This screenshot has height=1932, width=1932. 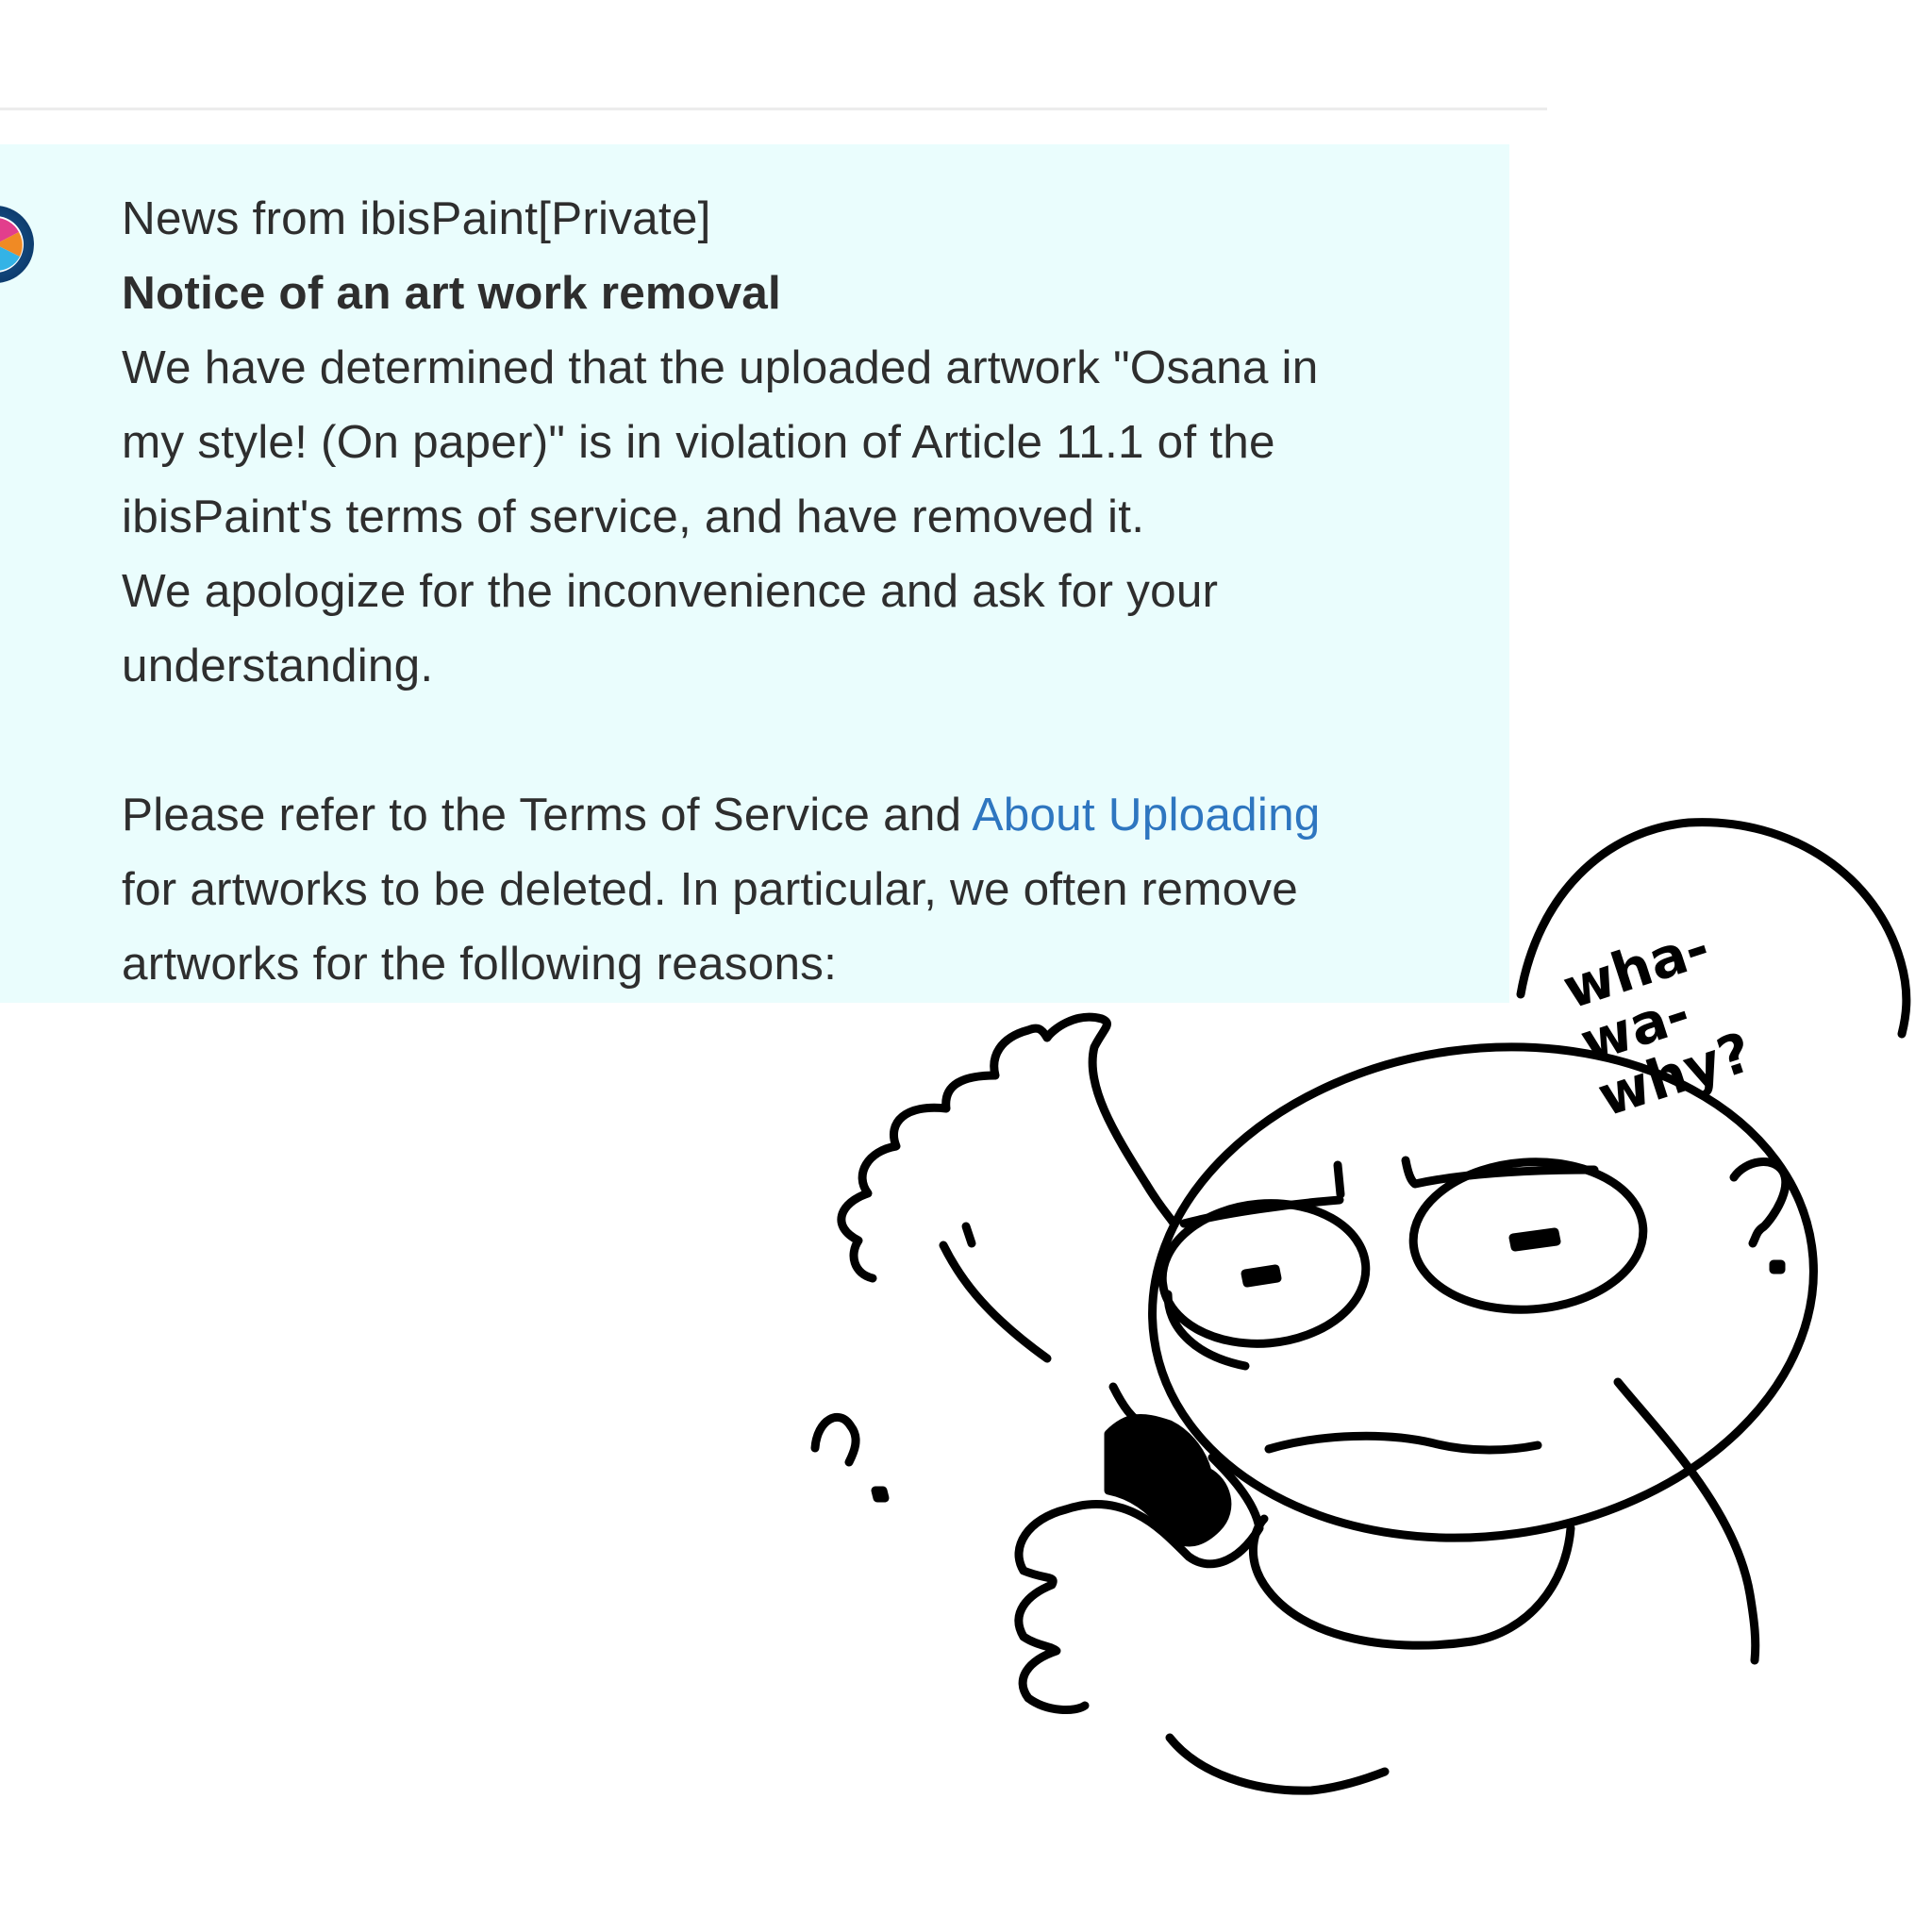 I want to click on character-head, so click(x=1483, y=1292).